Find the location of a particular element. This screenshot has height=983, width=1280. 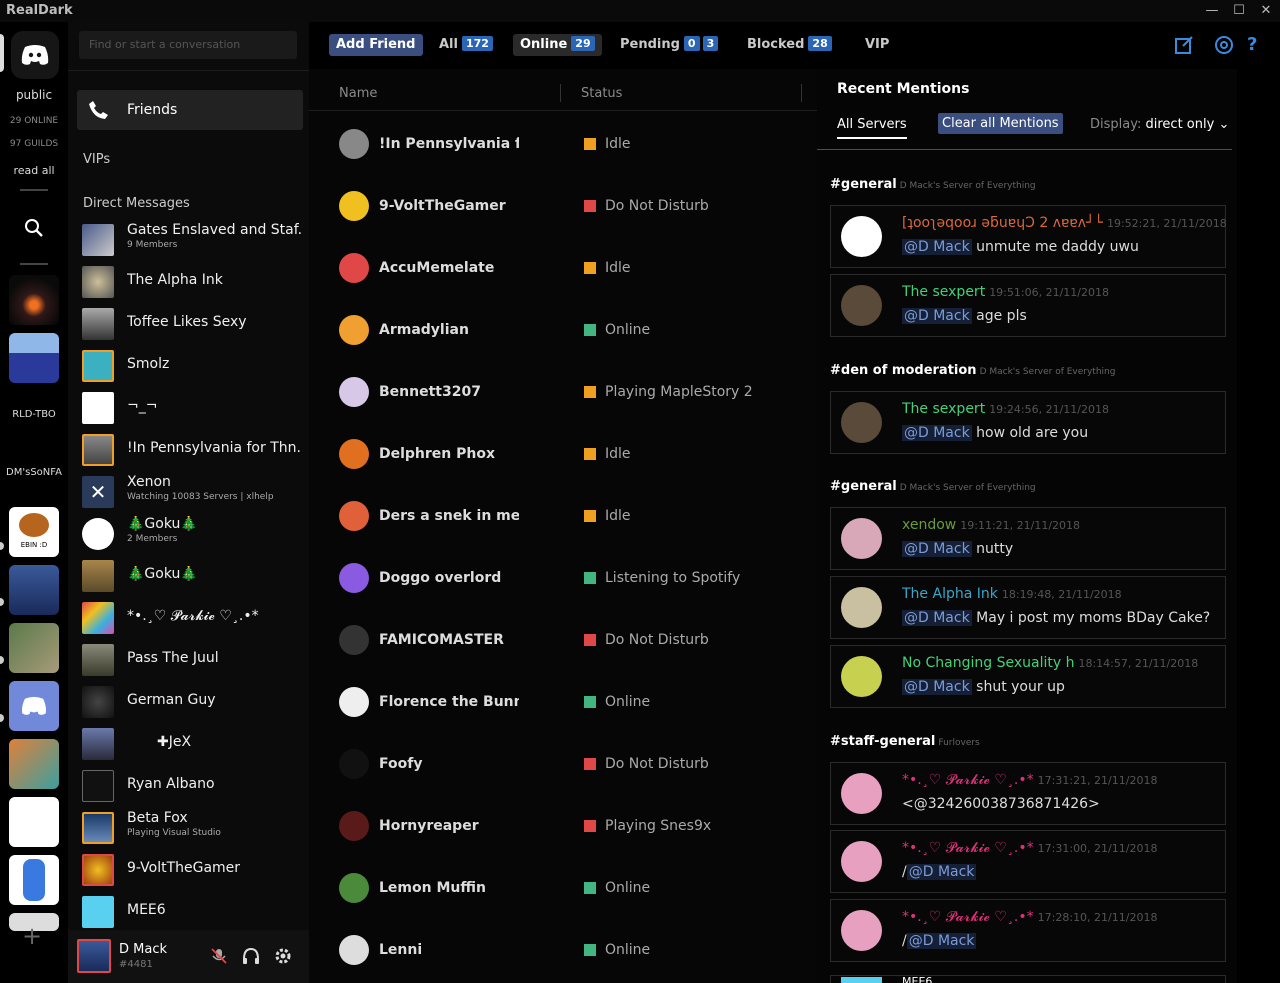

guild-icon-spider is located at coordinates (34, 300).